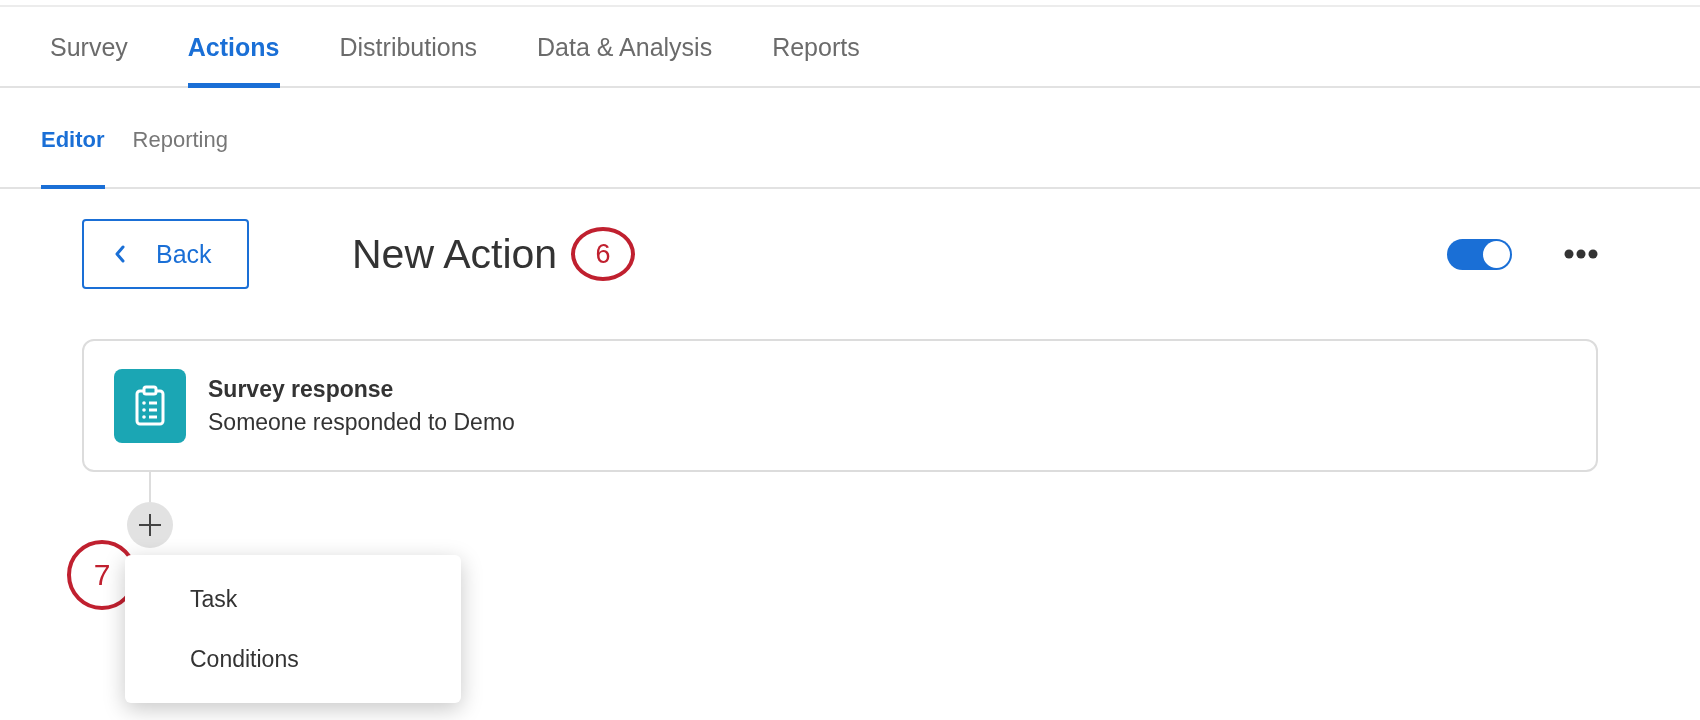 This screenshot has height=720, width=1700. Describe the element at coordinates (455, 254) in the screenshot. I see `page-title: New Action` at that location.